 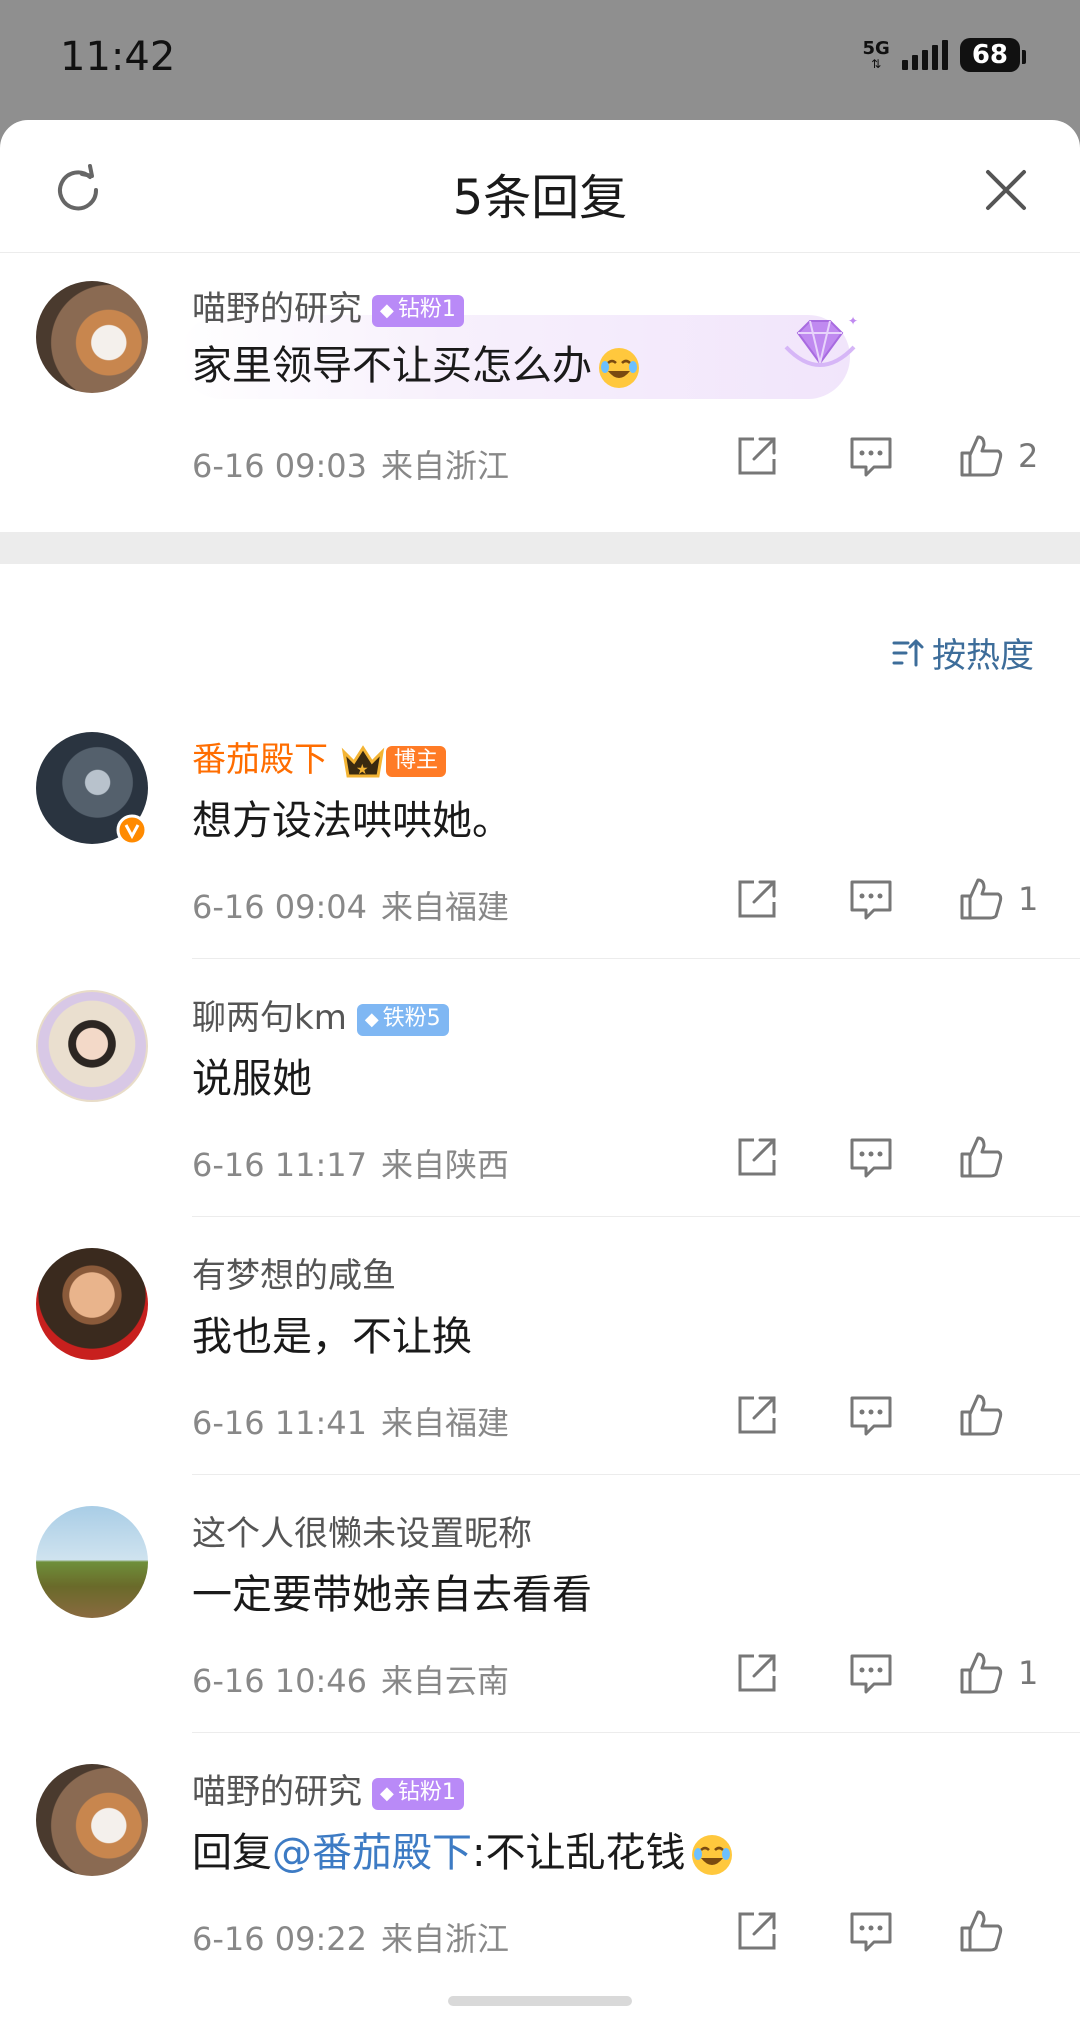 What do you see at coordinates (372, 1853) in the screenshot?
I see `mention-link: @番茄殿下` at bounding box center [372, 1853].